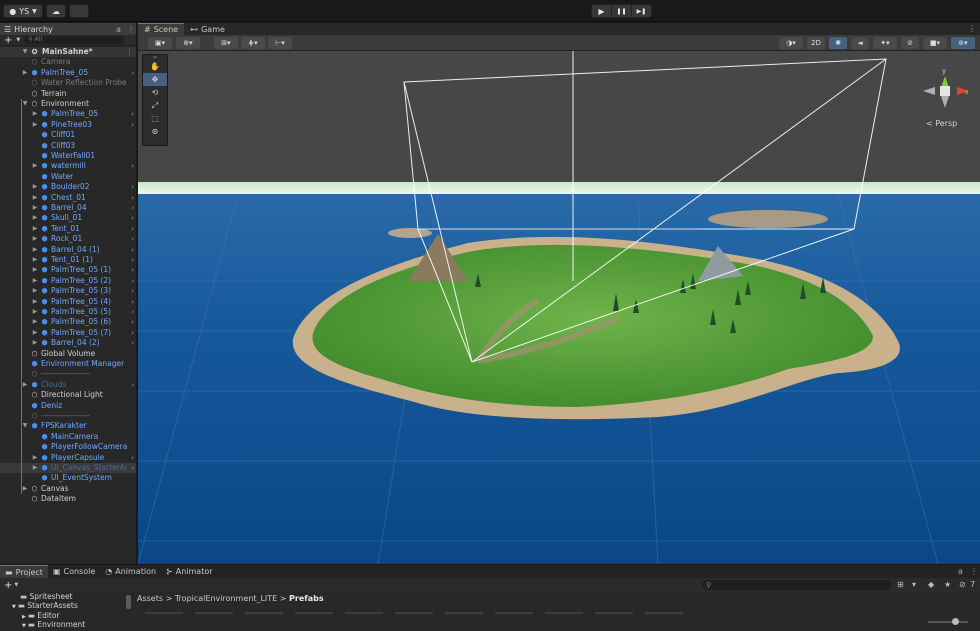 Image resolution: width=980 pixels, height=631 pixels. What do you see at coordinates (68, 52) in the screenshot?
I see `scene-root-row: ▼ ✪ MainSahne* ⋮` at bounding box center [68, 52].